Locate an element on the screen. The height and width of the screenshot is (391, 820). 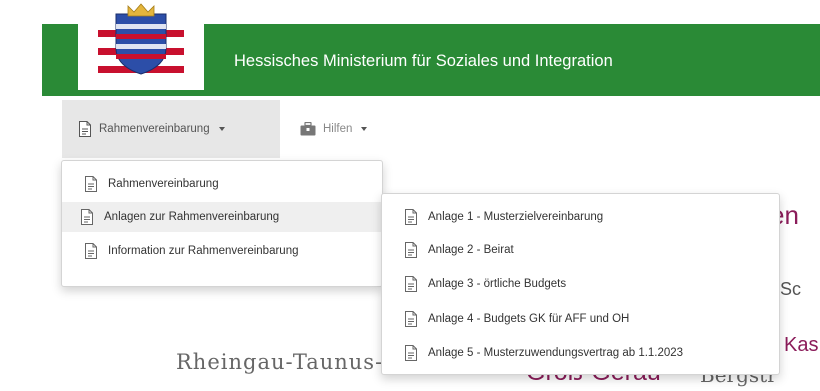
nav-hilfen: Hilfen is located at coordinates (352, 129).